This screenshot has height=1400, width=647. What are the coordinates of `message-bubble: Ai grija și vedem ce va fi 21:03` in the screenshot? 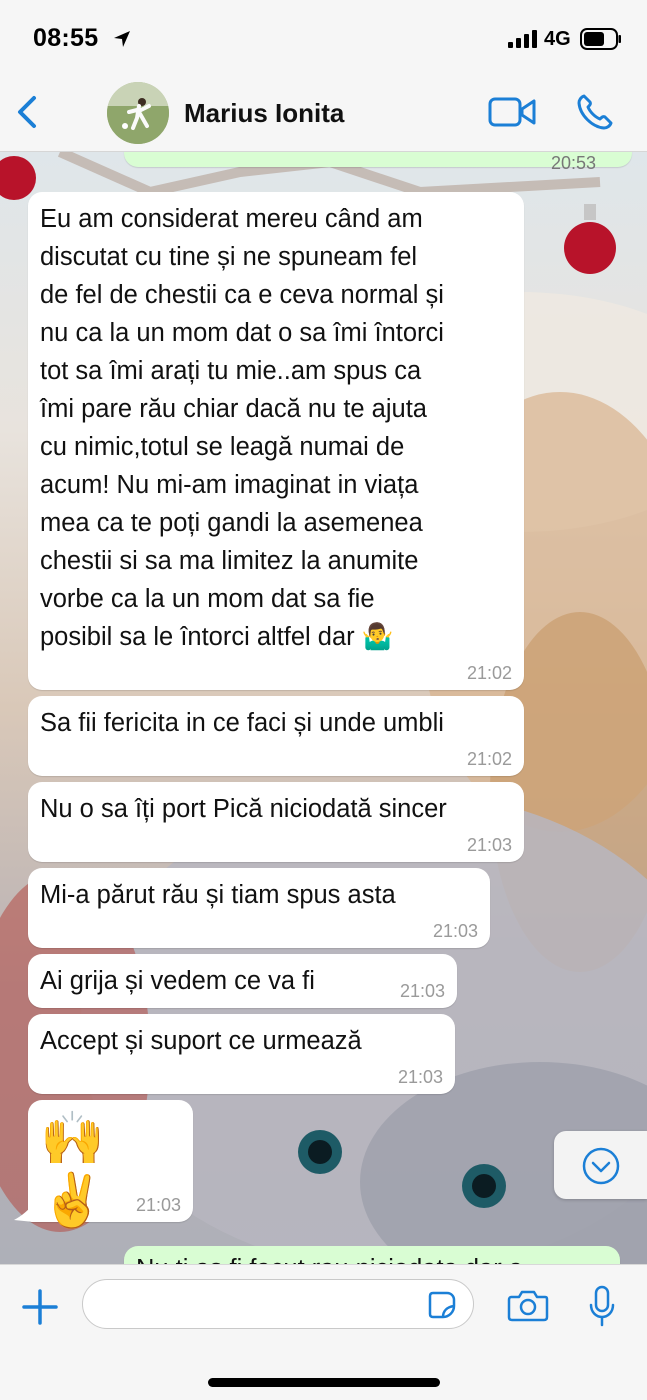 It's located at (242, 981).